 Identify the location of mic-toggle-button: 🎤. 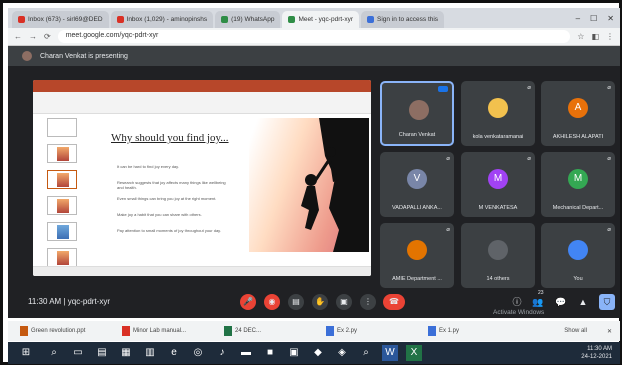
(248, 302).